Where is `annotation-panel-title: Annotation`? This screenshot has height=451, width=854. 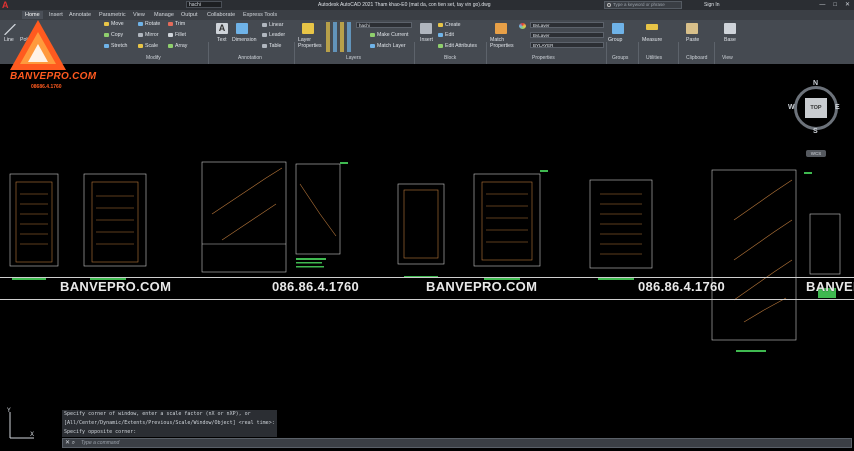 annotation-panel-title: Annotation is located at coordinates (250, 58).